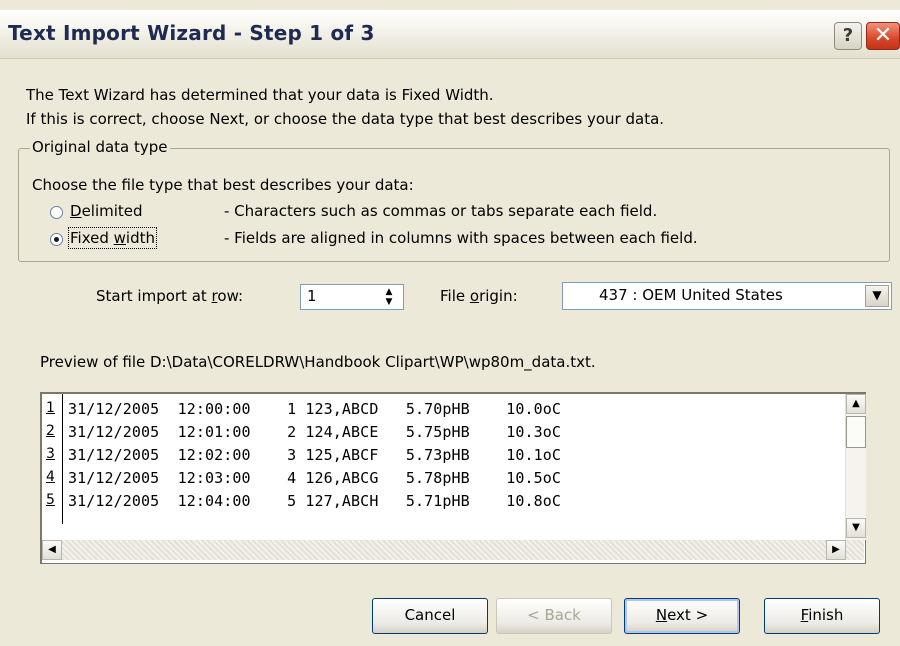 Image resolution: width=900 pixels, height=646 pixels. I want to click on row-number-divider, so click(64, 459).